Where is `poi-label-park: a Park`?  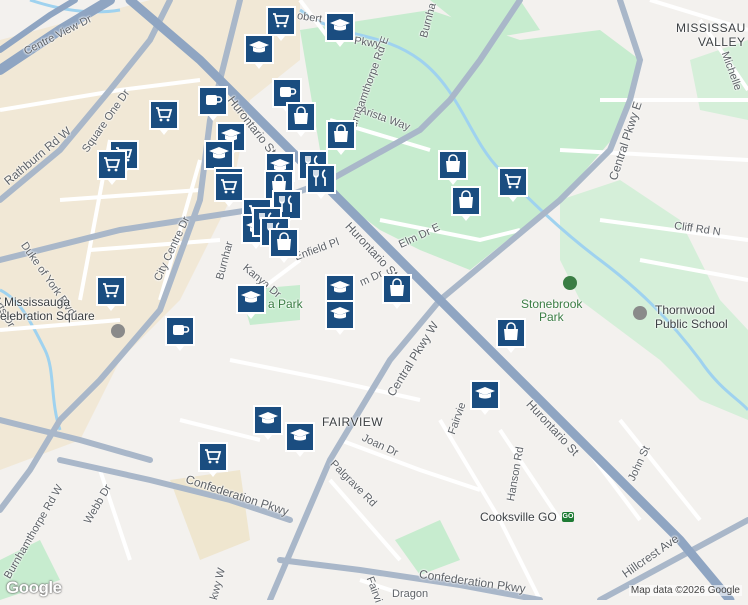
poi-label-park: a Park is located at coordinates (285, 304).